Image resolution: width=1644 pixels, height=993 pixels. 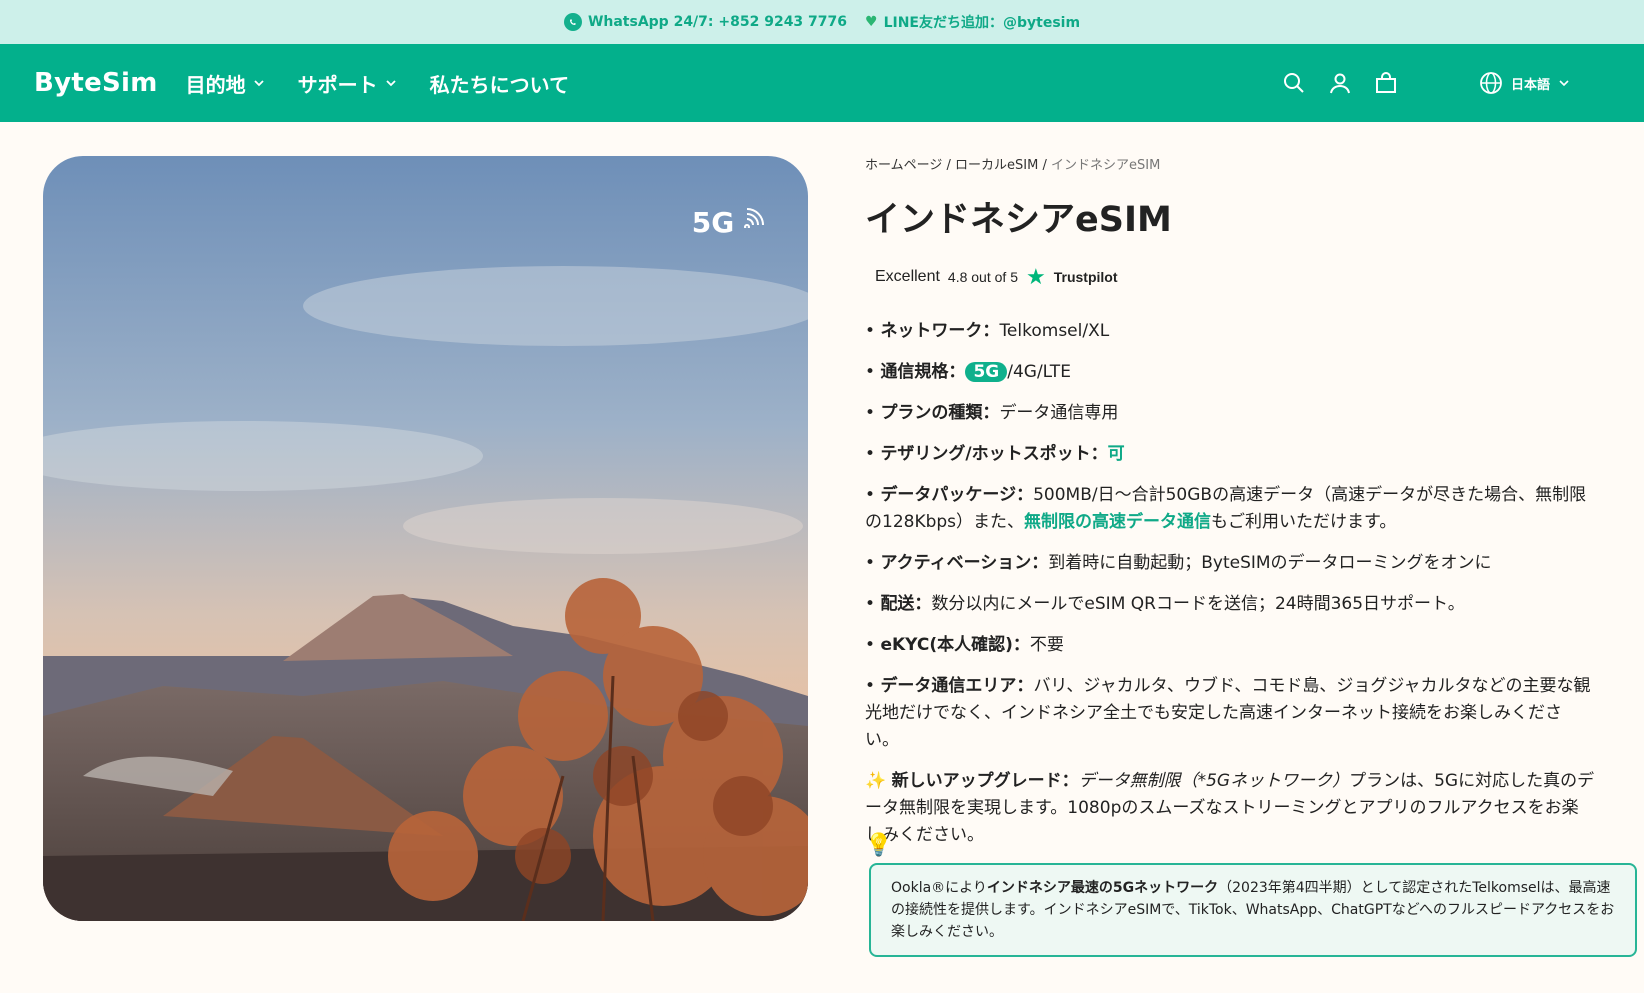 What do you see at coordinates (1230, 163) in the screenshot?
I see `breadcrumb: ホームページ / ローカルeSIM / インドネシアeSIM` at bounding box center [1230, 163].